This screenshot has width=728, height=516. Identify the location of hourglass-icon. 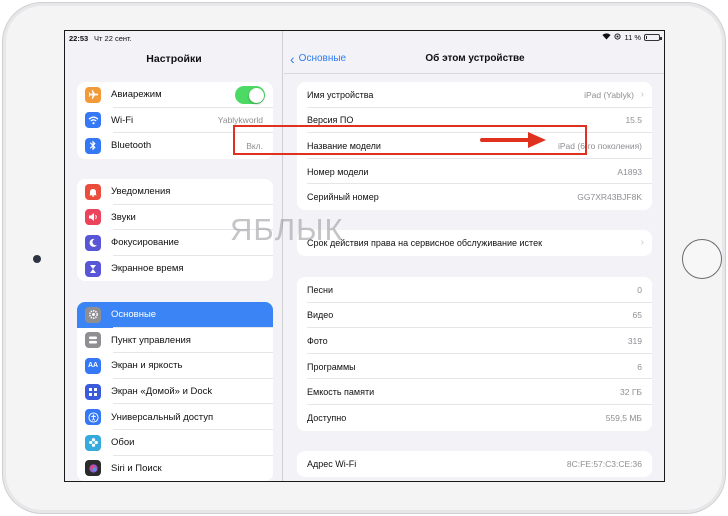
(93, 268).